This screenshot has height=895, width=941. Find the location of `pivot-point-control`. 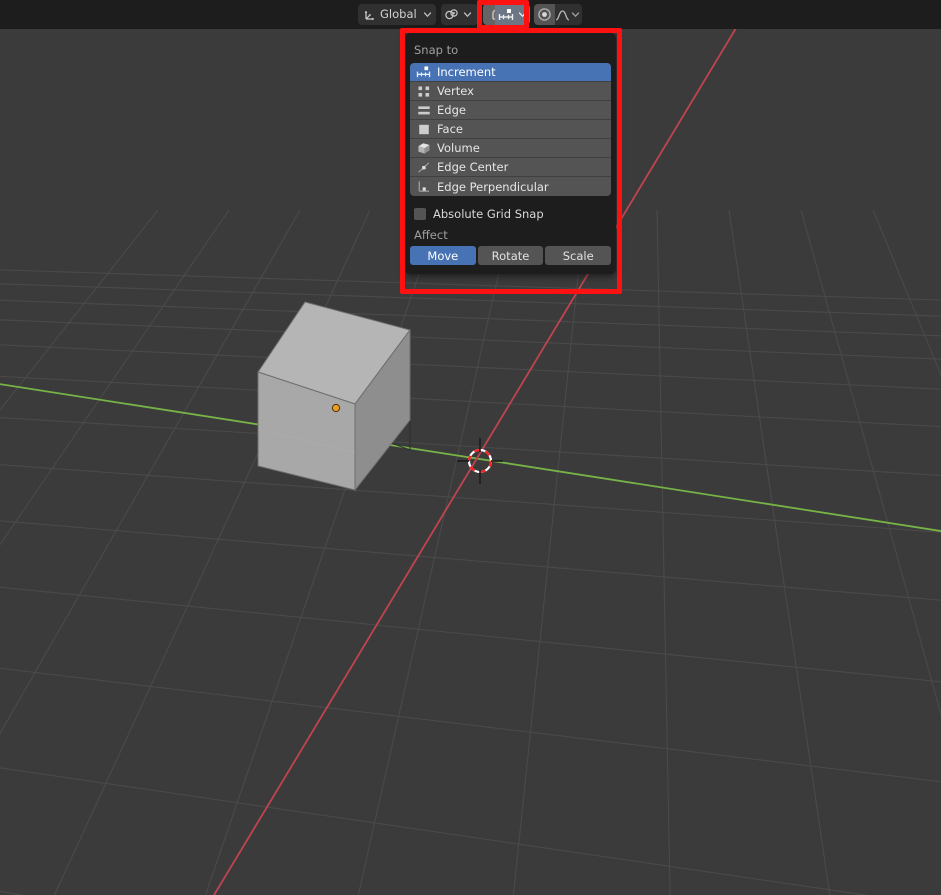

pivot-point-control is located at coordinates (459, 14).